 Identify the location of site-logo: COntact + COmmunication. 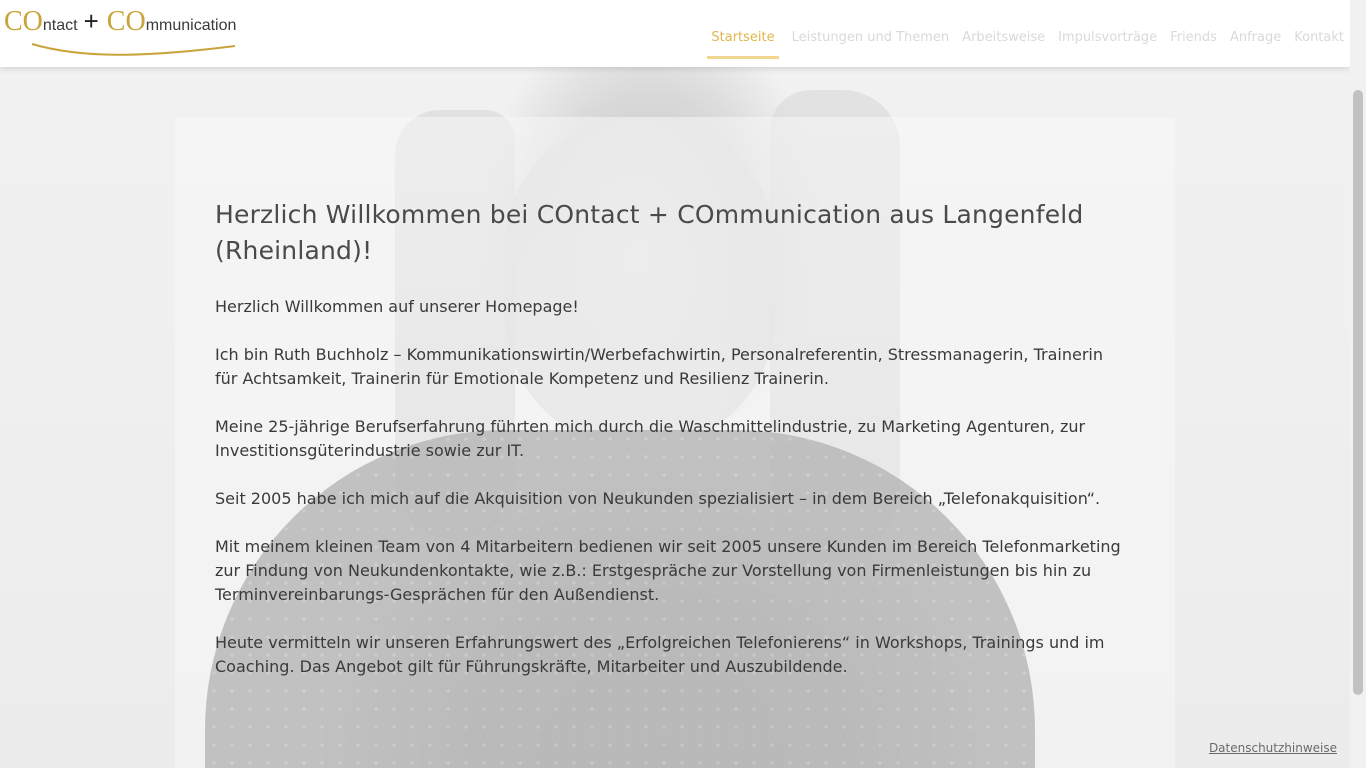
(129, 32).